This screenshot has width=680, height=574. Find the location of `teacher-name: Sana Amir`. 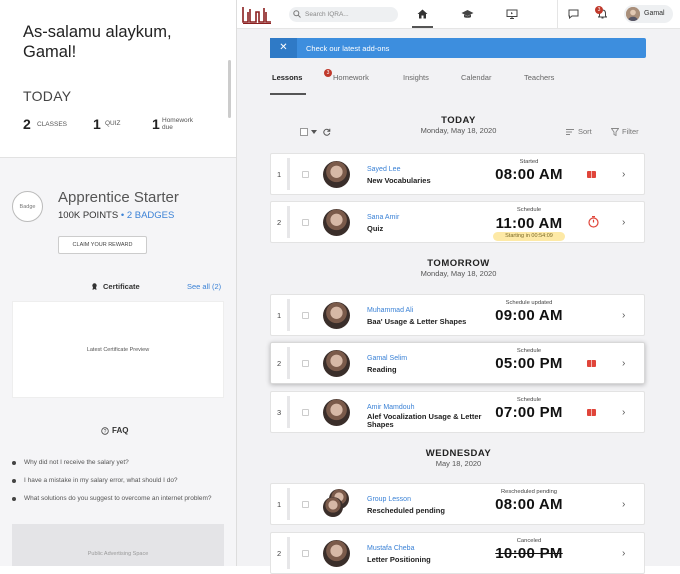

teacher-name: Sana Amir is located at coordinates (383, 217).